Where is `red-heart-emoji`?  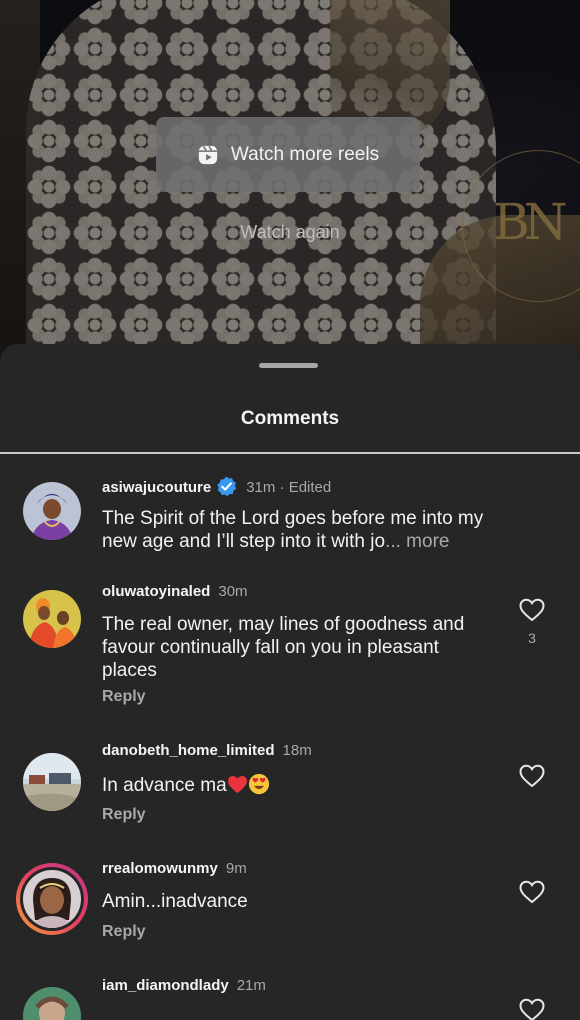
red-heart-emoji is located at coordinates (237, 785).